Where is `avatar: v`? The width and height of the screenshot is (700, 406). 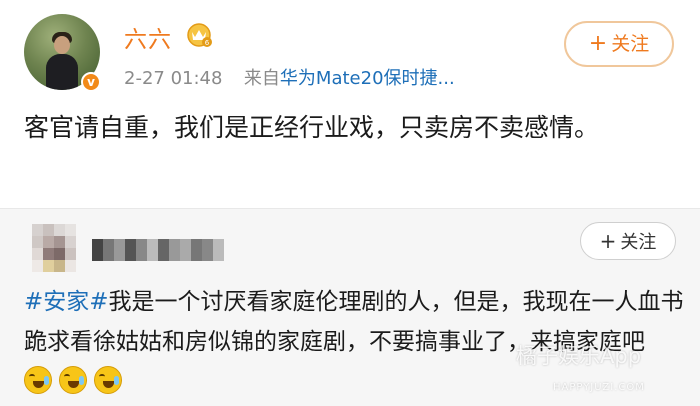
avatar: v is located at coordinates (62, 53).